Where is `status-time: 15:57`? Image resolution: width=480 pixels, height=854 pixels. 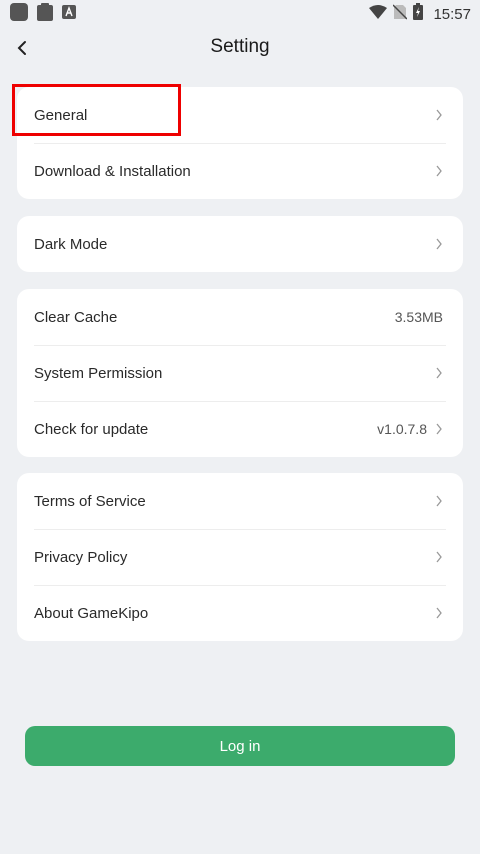
status-time: 15:57 is located at coordinates (452, 14).